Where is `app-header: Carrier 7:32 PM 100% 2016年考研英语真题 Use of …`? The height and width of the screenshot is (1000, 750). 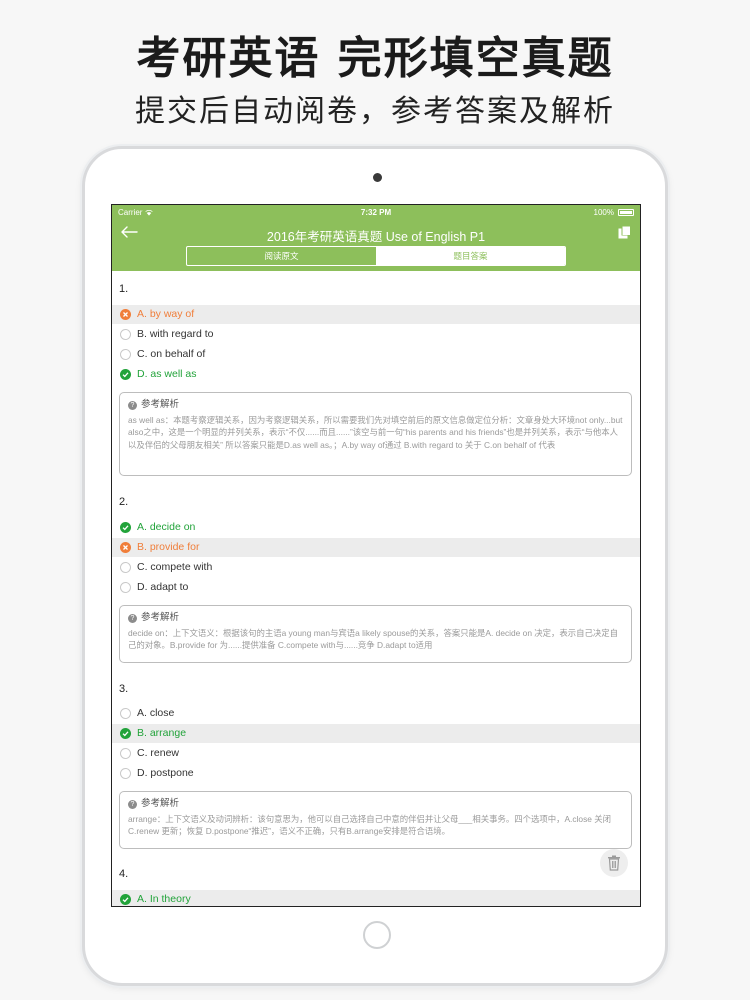 app-header: Carrier 7:32 PM 100% 2016年考研英语真题 Use of … is located at coordinates (376, 238).